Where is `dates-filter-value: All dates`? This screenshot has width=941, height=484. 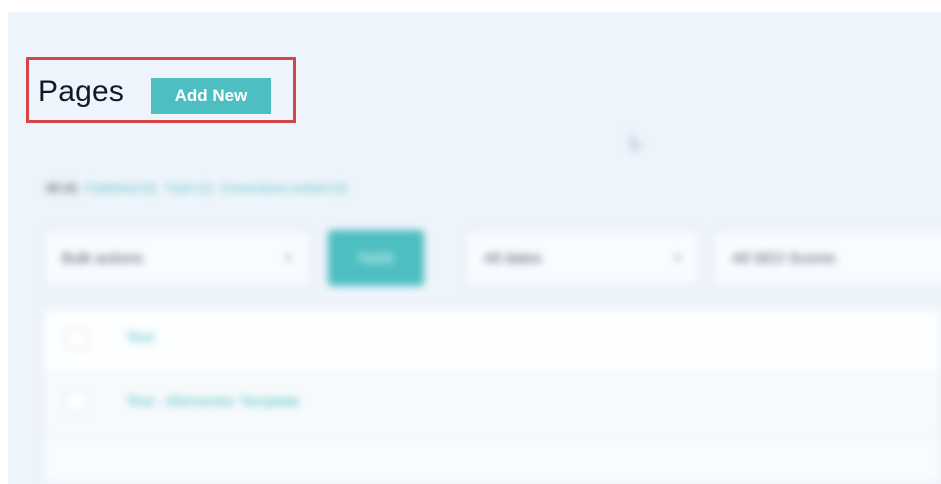 dates-filter-value: All dates is located at coordinates (513, 258).